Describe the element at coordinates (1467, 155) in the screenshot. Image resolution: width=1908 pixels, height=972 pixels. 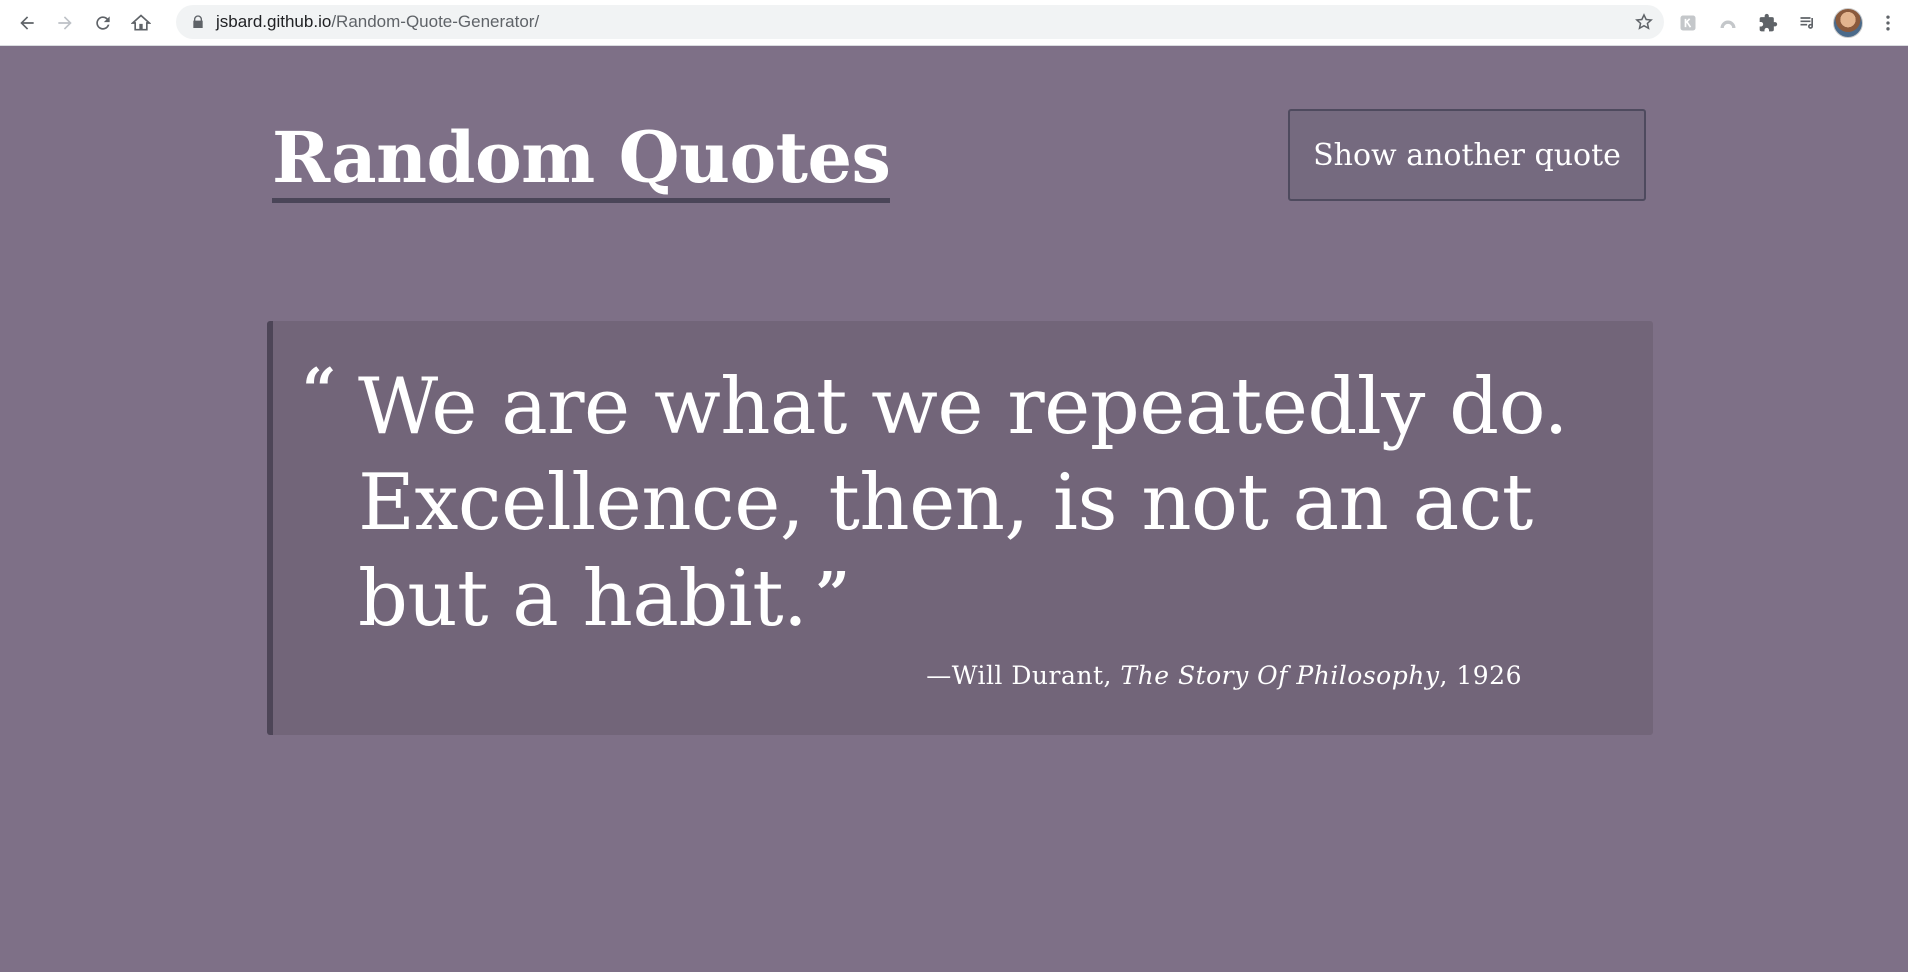
I see `show-another-quote-button: Show another quote` at that location.